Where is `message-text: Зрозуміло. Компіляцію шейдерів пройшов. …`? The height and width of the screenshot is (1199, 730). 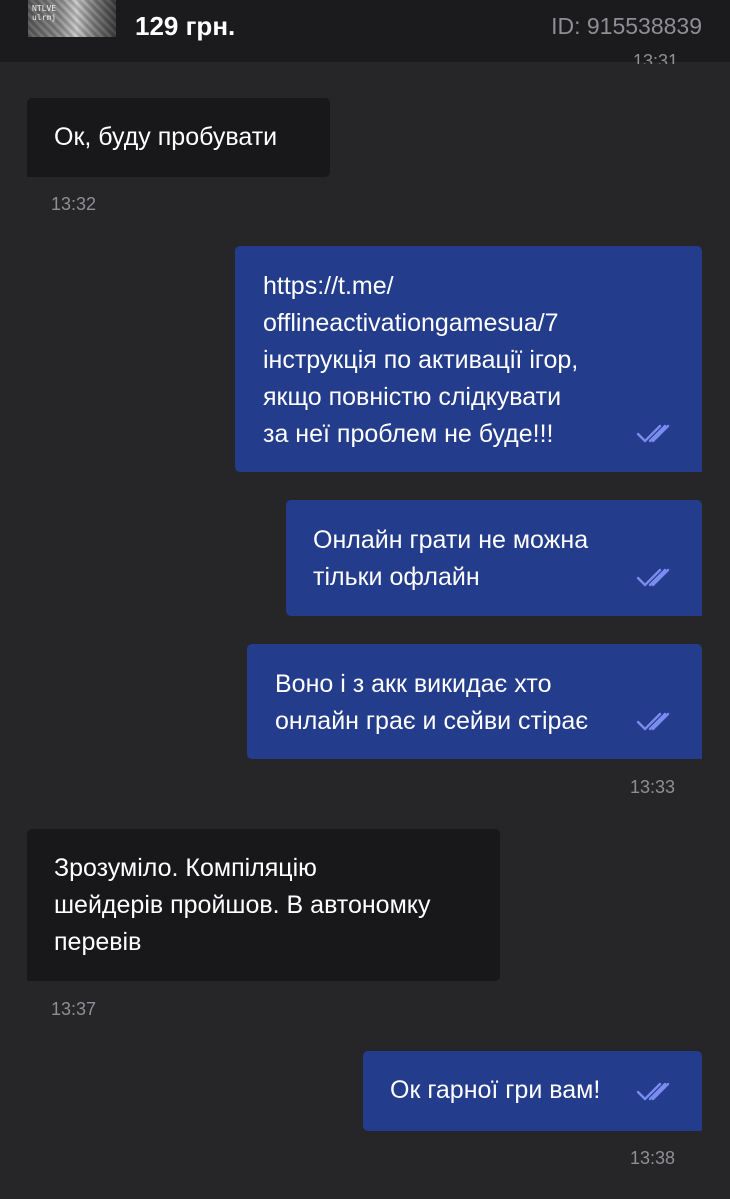 message-text: Зрозуміло. Компіляцію шейдерів пройшов. … is located at coordinates (242, 905).